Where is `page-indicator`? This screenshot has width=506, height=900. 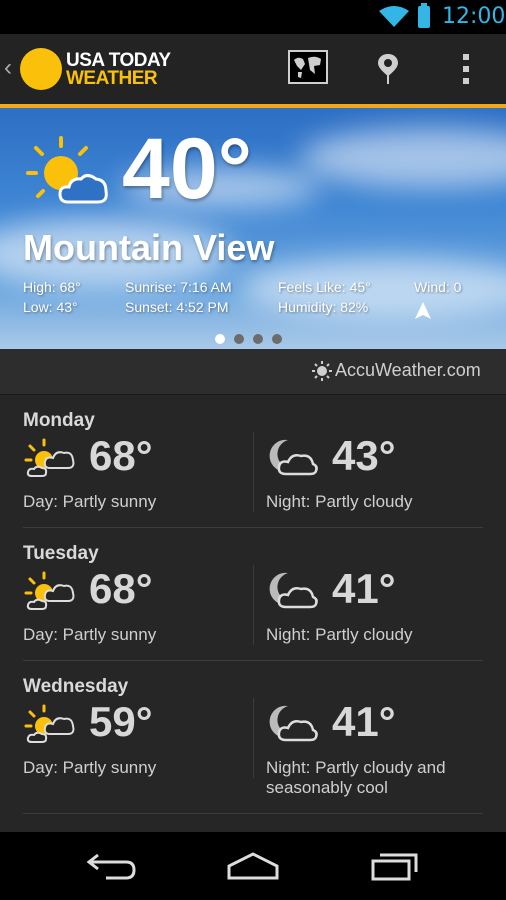 page-indicator is located at coordinates (253, 340).